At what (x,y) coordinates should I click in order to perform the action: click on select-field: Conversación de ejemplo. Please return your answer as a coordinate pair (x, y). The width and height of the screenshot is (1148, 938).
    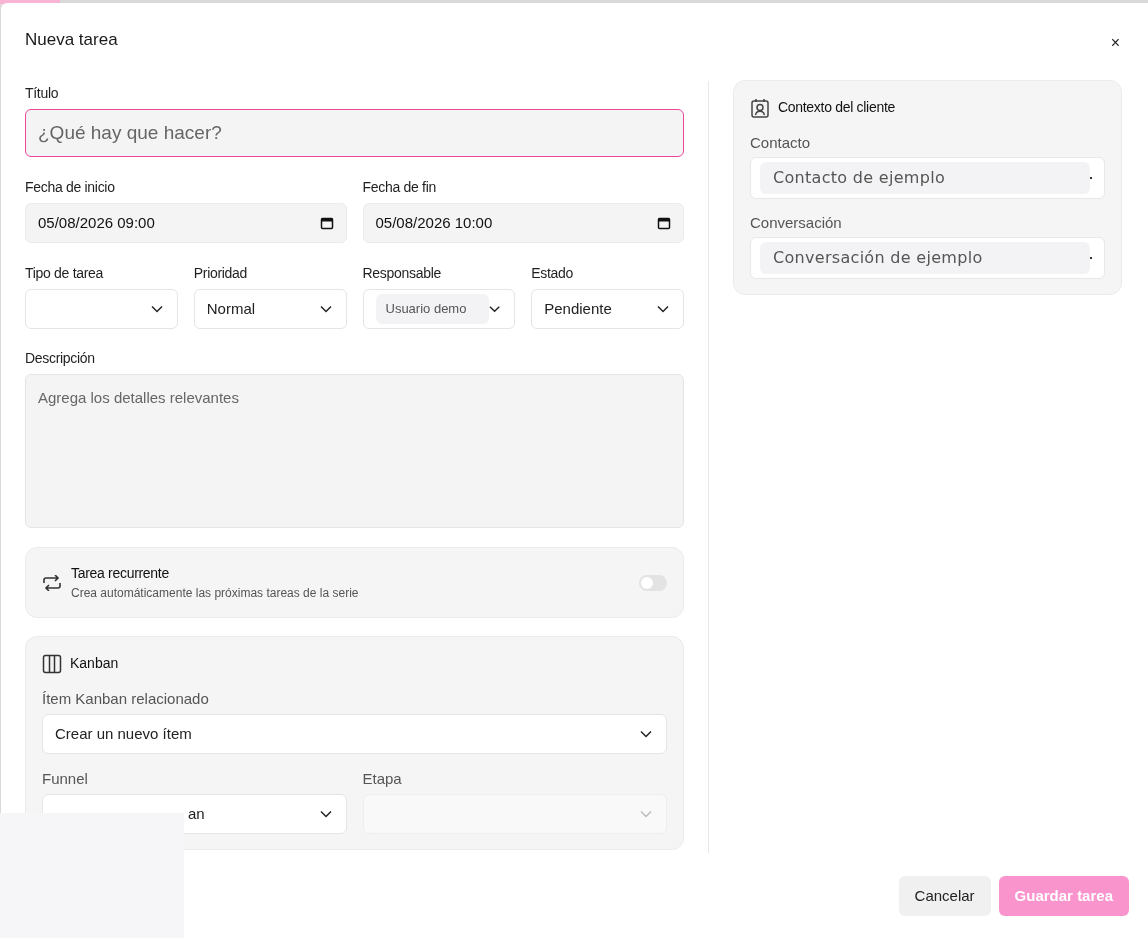
    Looking at the image, I should click on (927, 258).